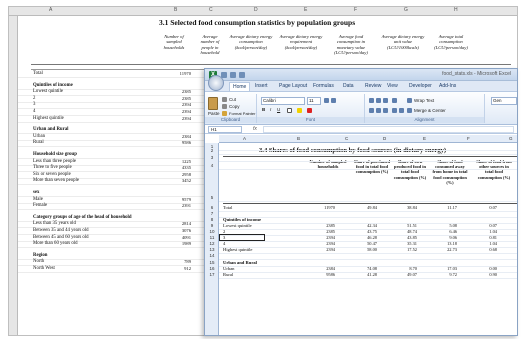 The image size is (522, 339). Describe the element at coordinates (405, 225) in the screenshot. I see `cell-value: 51.51` at that location.